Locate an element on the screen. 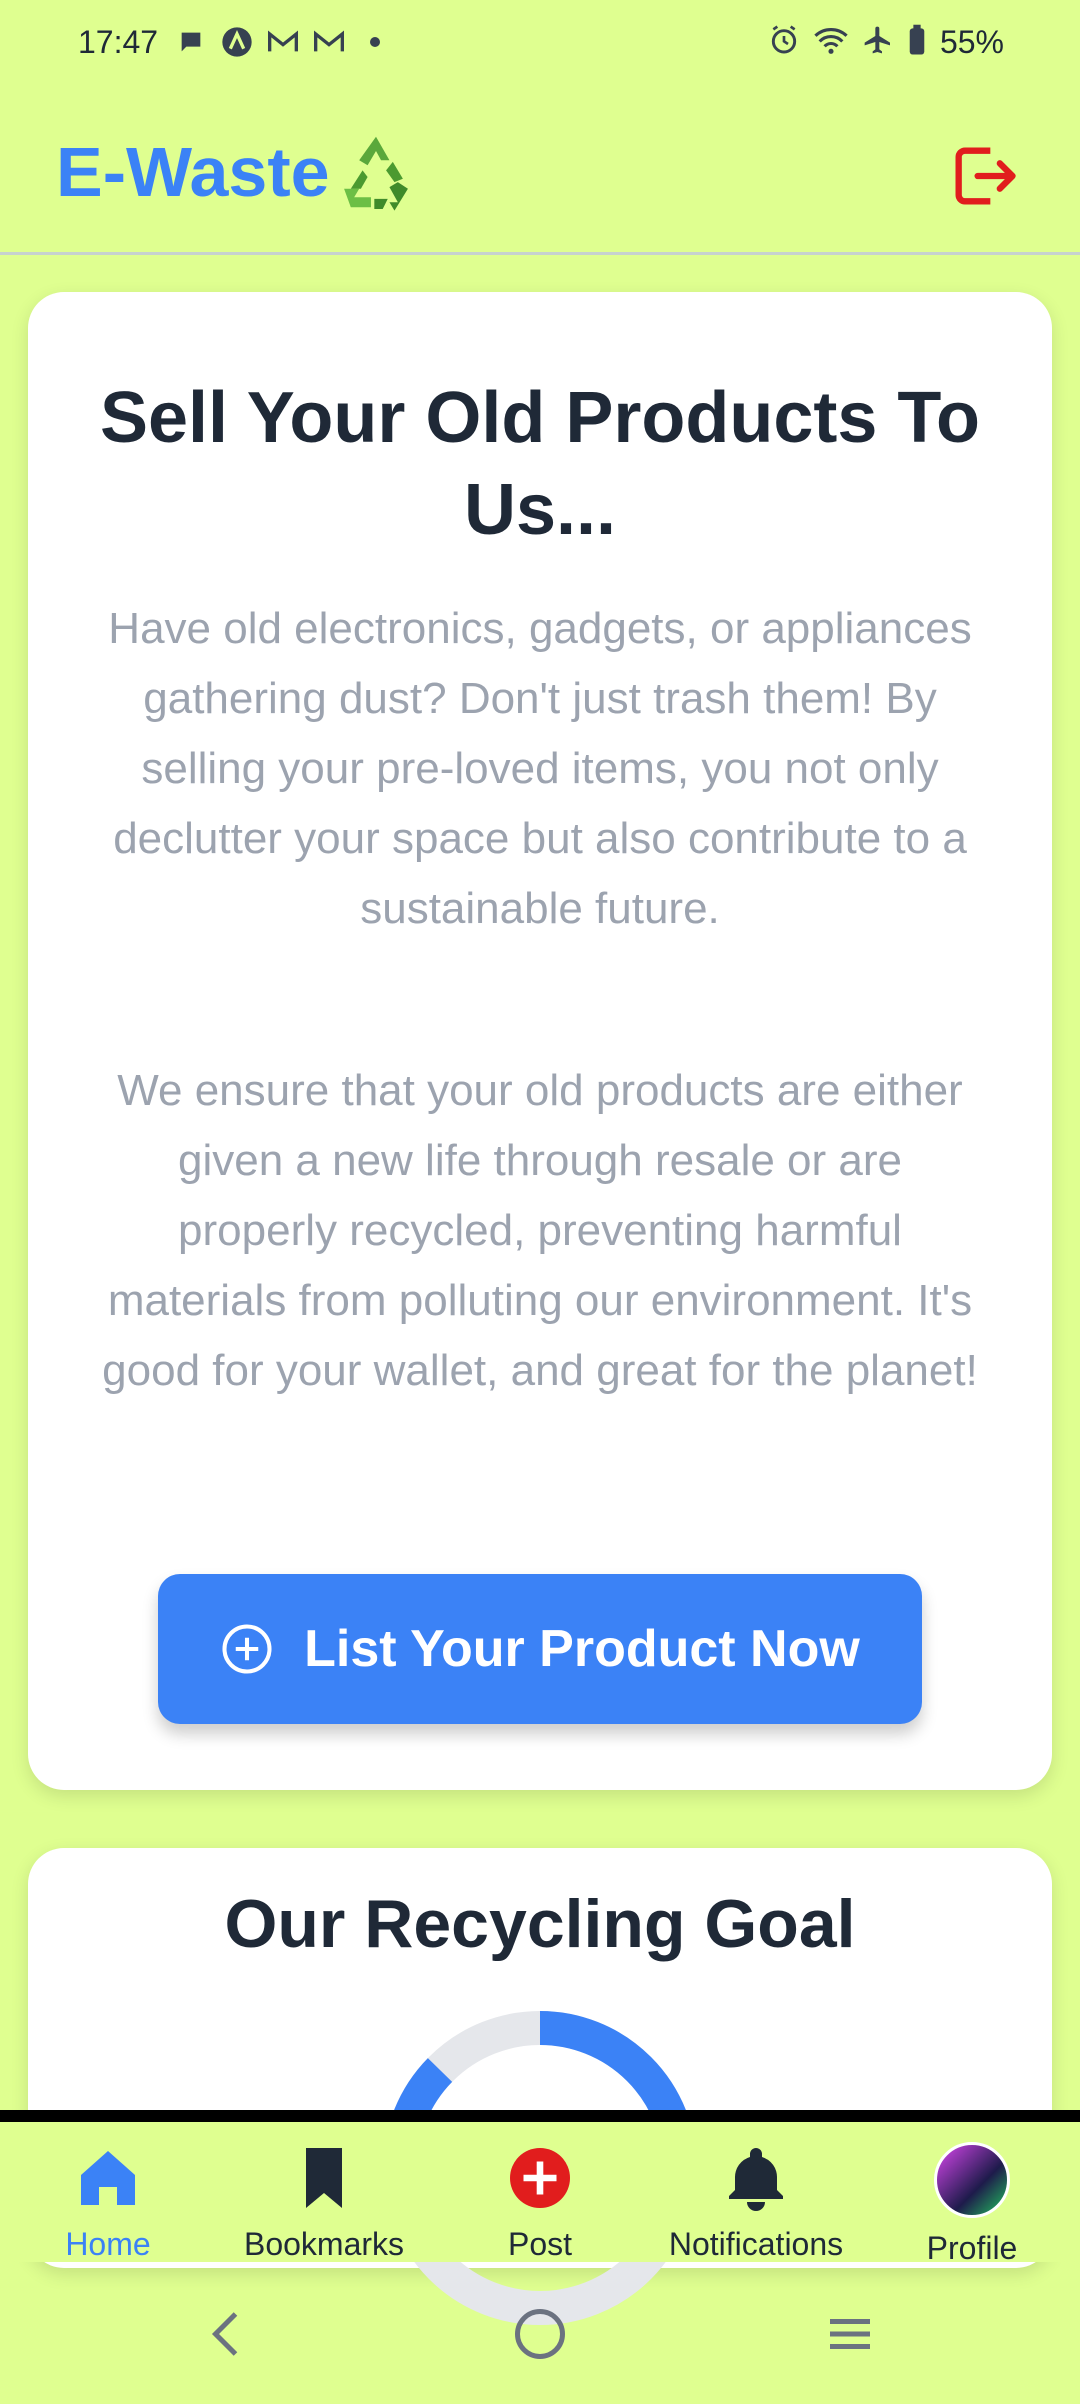 Image resolution: width=1080 pixels, height=2404 pixels. nav-divider is located at coordinates (540, 2116).